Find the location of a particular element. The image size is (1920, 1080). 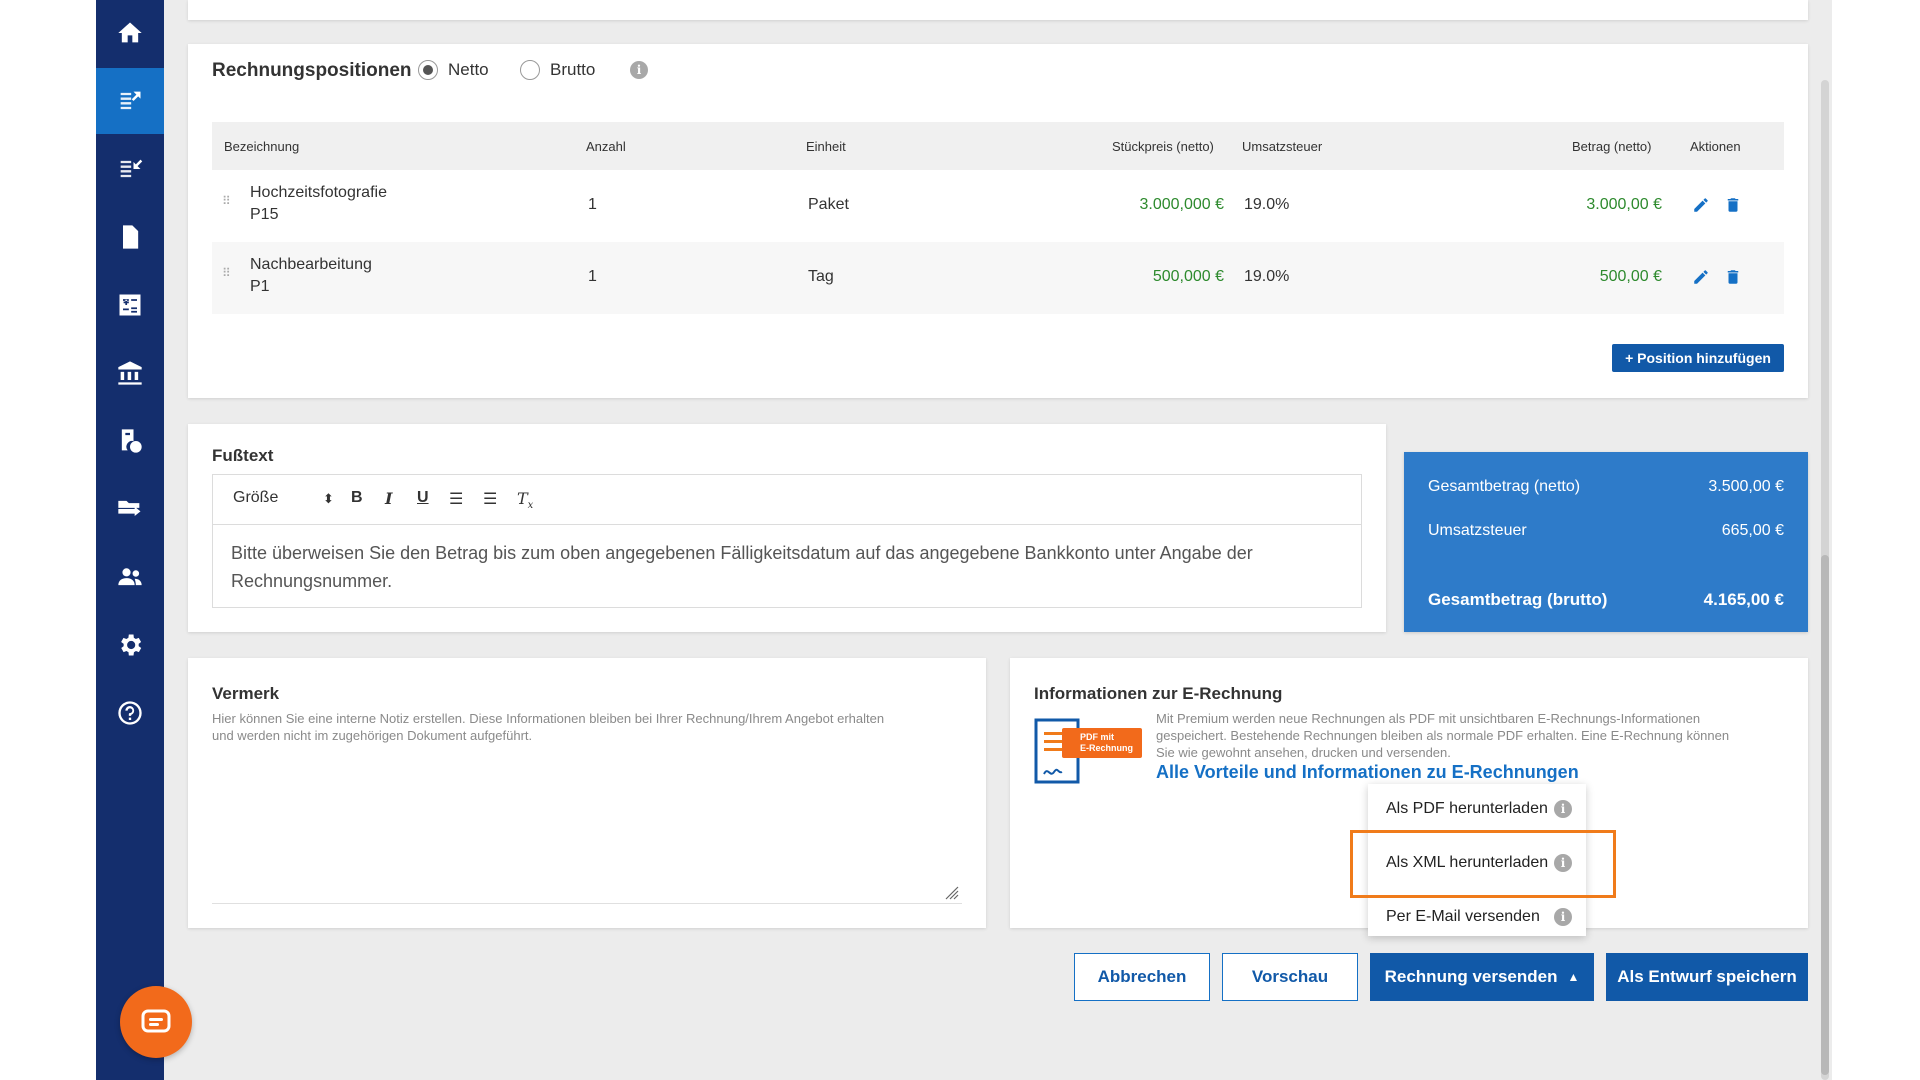

tax-document-icon is located at coordinates (131, 441).